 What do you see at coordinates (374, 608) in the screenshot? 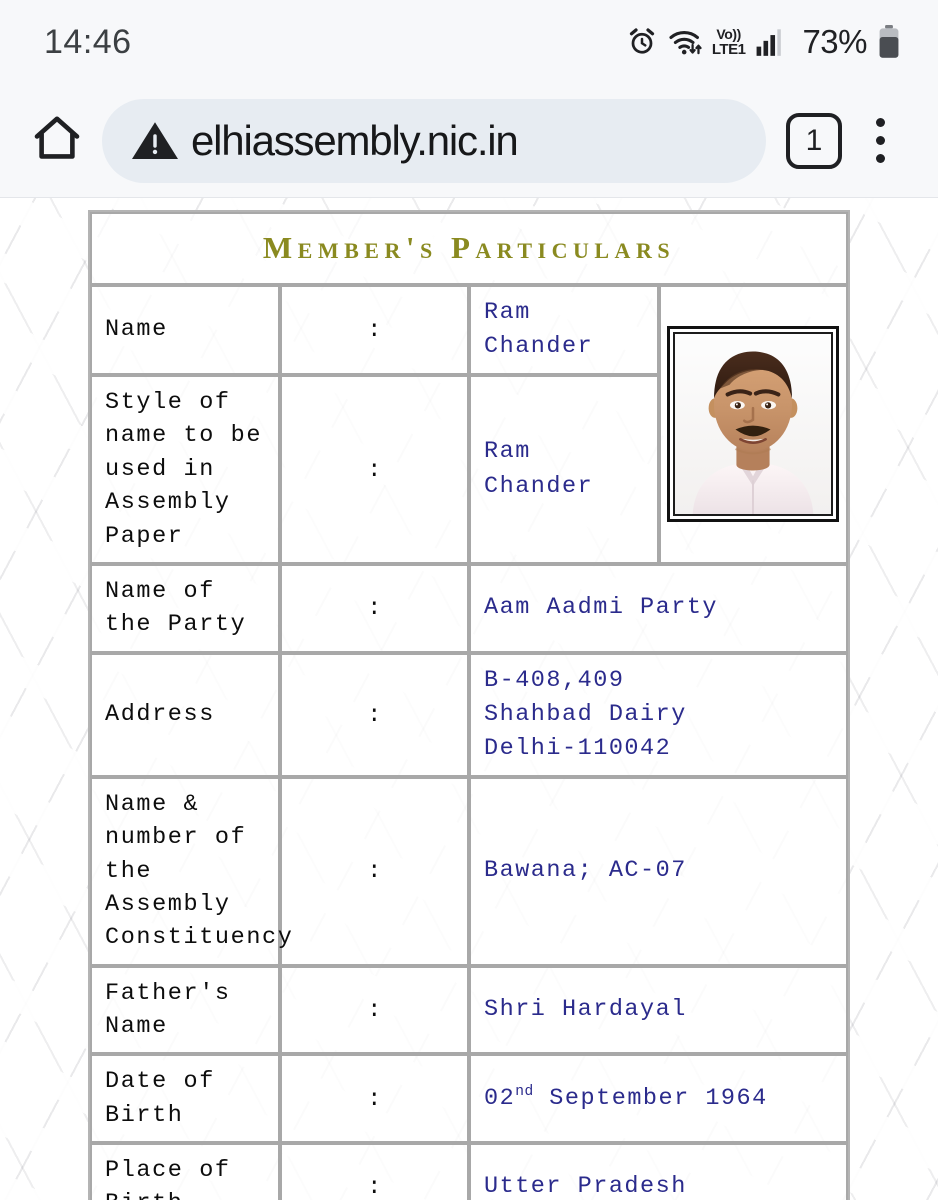
I see `row-colon-party: :` at bounding box center [374, 608].